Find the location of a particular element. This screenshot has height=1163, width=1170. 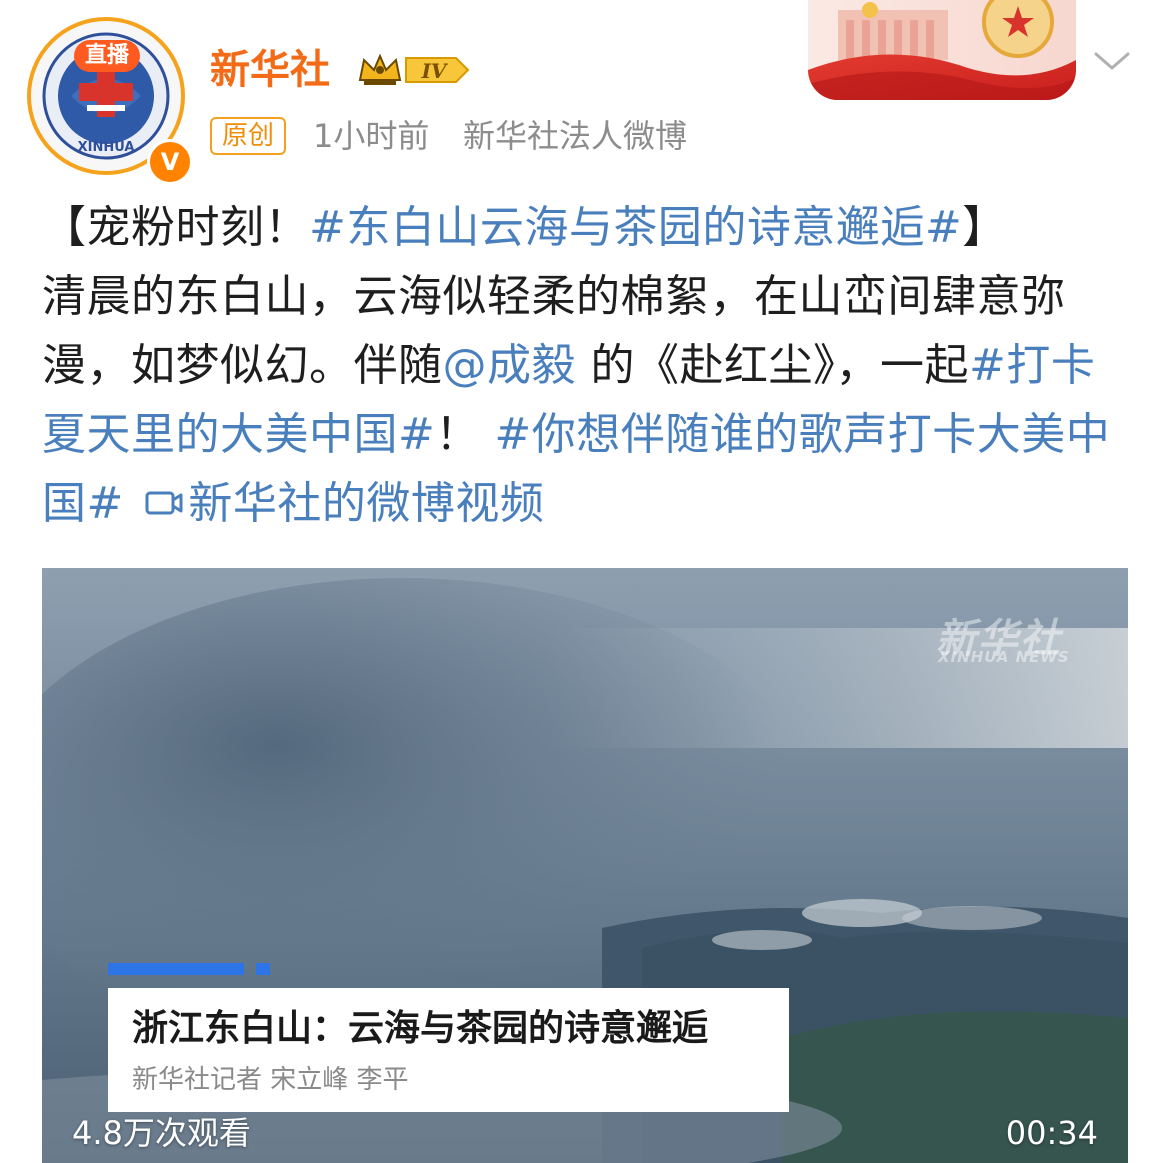

post-source: 新华社法人微博 is located at coordinates (575, 136).